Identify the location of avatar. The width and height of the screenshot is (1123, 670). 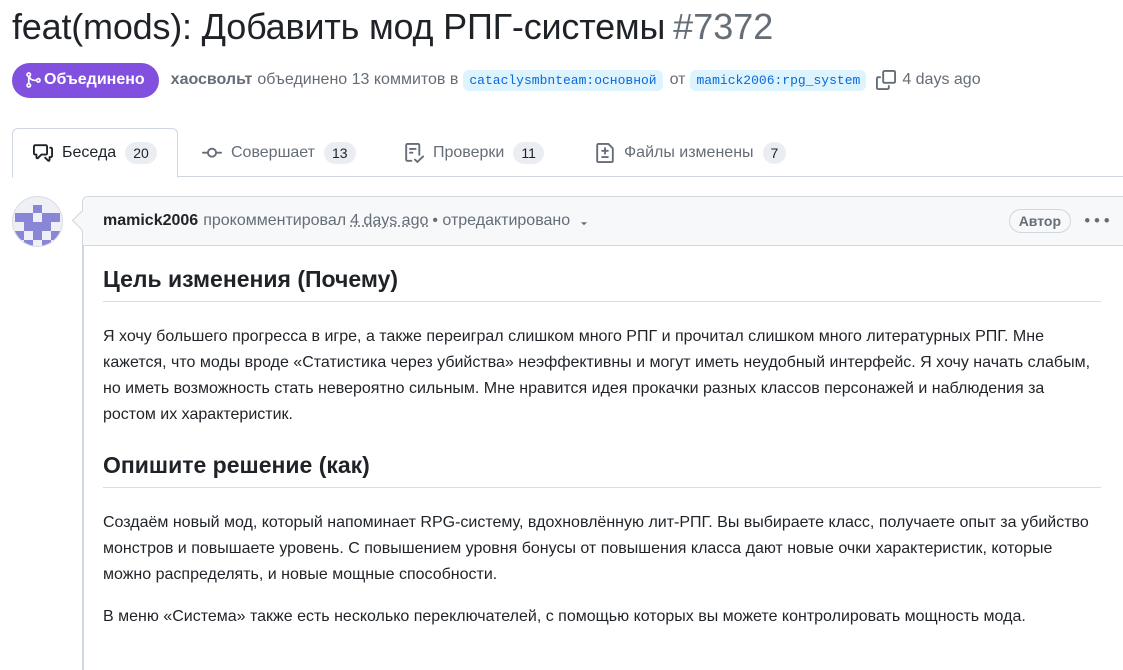
(37, 221).